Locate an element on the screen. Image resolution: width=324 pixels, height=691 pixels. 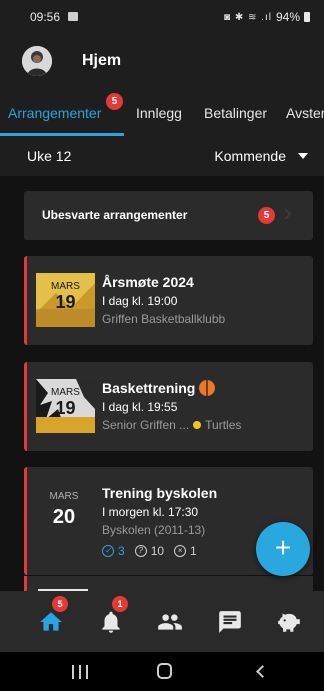
gallery-notification-icon is located at coordinates (73, 16).